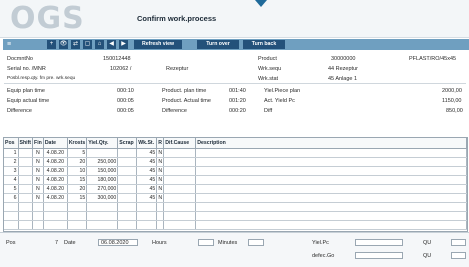  I want to click on menu-icon: ≡, so click(14, 44).